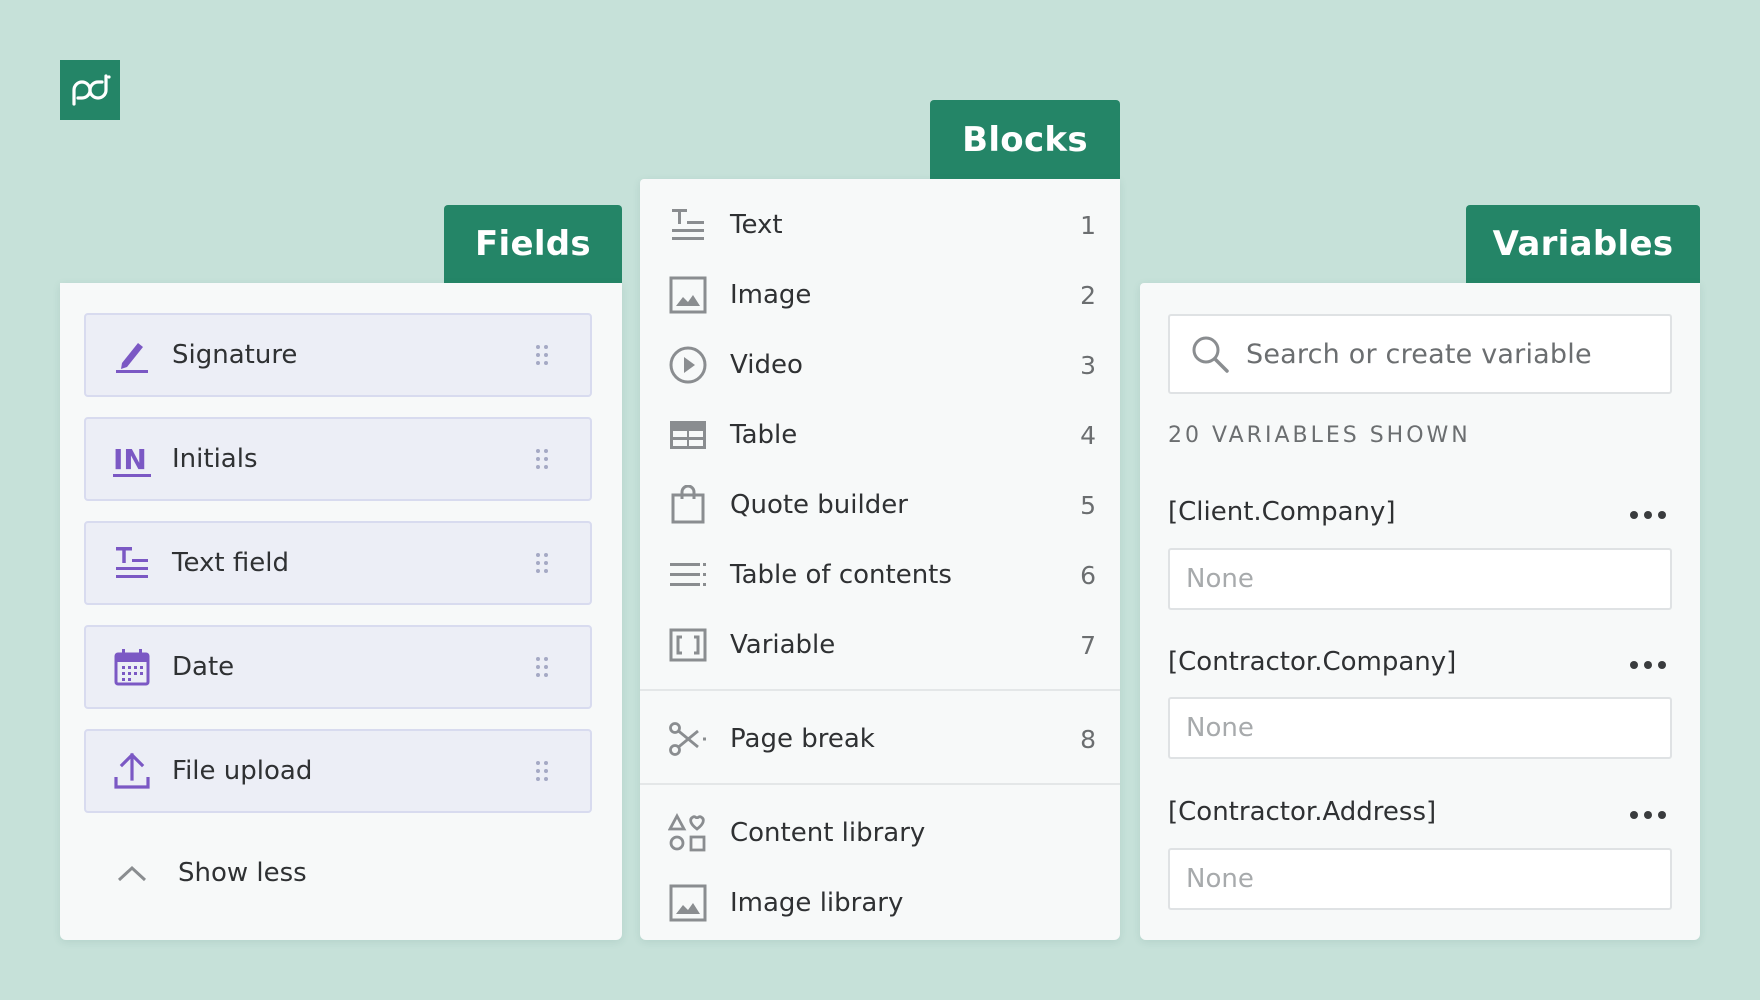  What do you see at coordinates (828, 833) in the screenshot?
I see `block-label: Content library` at bounding box center [828, 833].